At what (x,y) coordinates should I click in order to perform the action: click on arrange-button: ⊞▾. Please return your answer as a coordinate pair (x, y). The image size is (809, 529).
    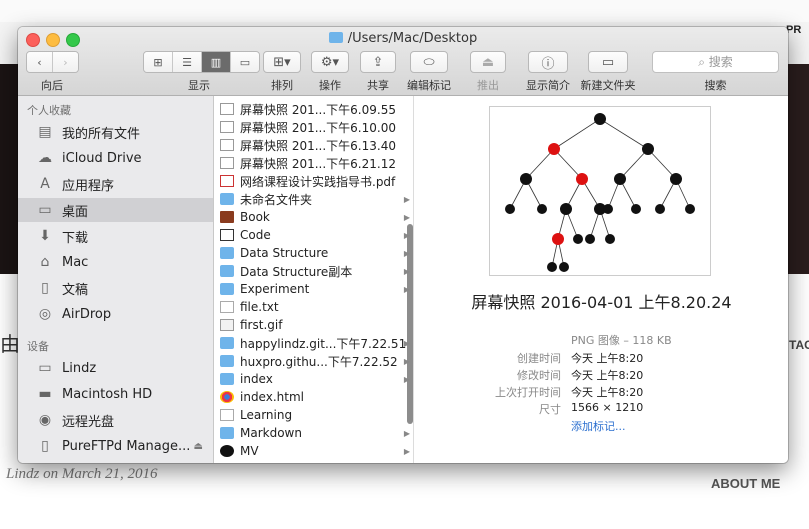
    Looking at the image, I should click on (282, 62).